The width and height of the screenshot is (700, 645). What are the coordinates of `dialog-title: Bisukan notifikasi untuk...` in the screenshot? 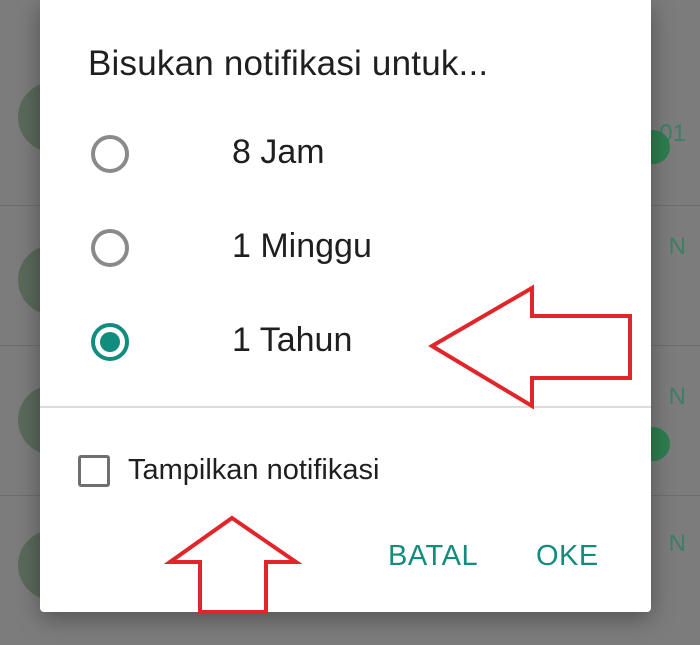 It's located at (288, 63).